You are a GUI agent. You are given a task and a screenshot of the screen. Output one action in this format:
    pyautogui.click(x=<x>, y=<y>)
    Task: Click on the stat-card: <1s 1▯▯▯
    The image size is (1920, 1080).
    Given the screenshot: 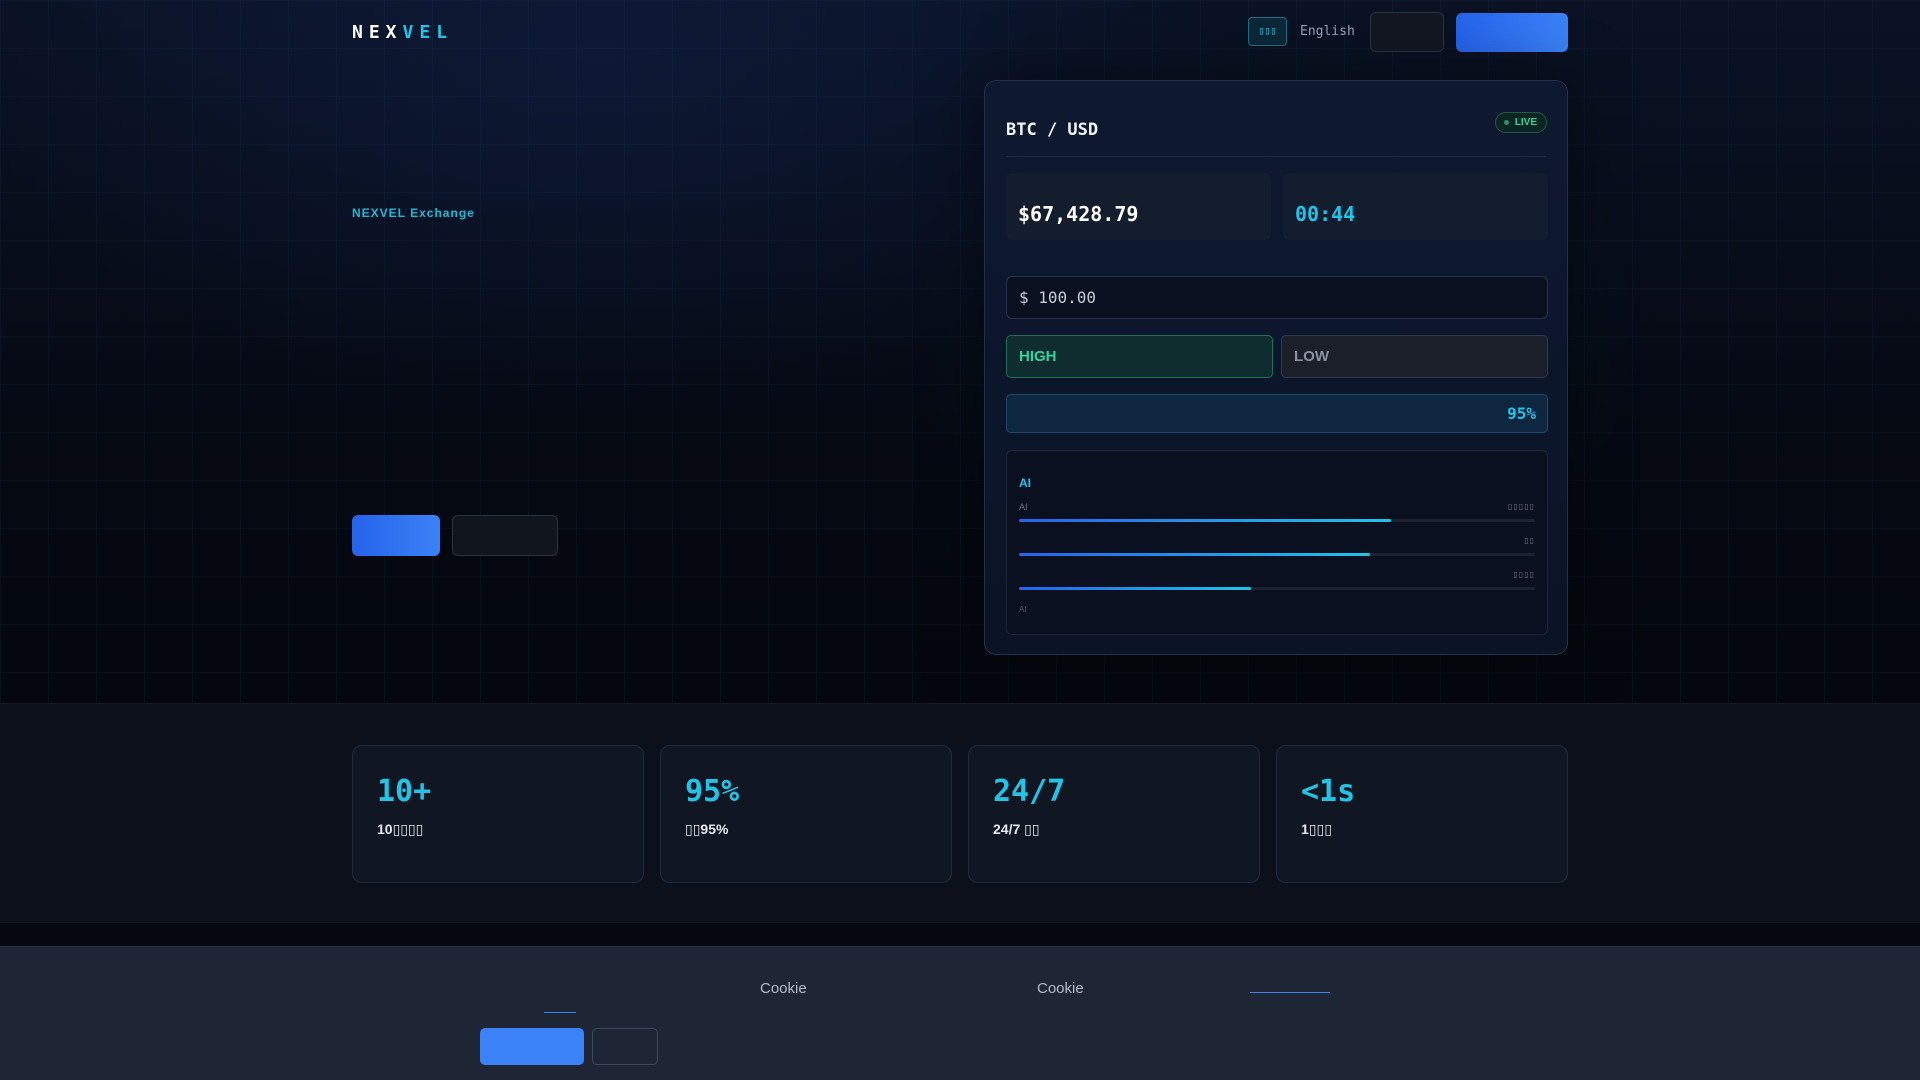 What is the action you would take?
    pyautogui.click(x=1422, y=814)
    